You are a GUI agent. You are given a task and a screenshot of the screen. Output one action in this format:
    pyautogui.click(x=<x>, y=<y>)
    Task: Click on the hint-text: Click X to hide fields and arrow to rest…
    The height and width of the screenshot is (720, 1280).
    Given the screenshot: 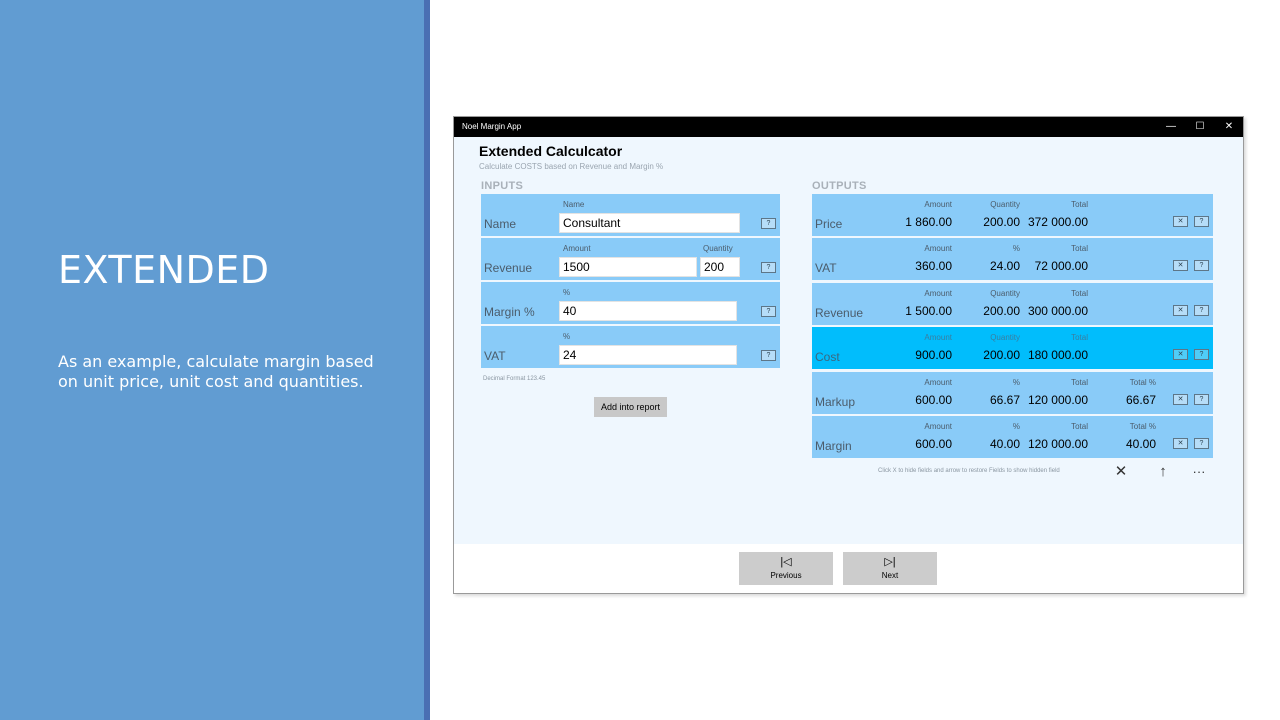 What is the action you would take?
    pyautogui.click(x=969, y=471)
    